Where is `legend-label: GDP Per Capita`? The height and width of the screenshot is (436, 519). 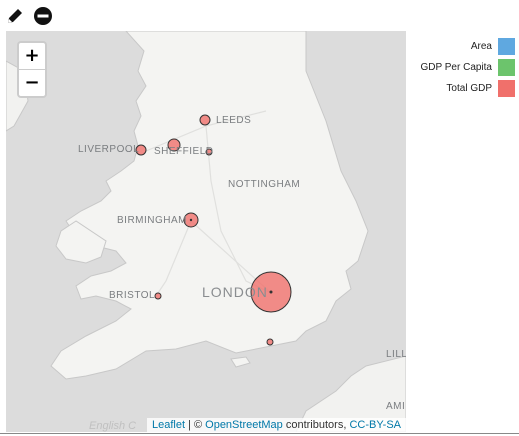
legend-label: GDP Per Capita is located at coordinates (456, 67).